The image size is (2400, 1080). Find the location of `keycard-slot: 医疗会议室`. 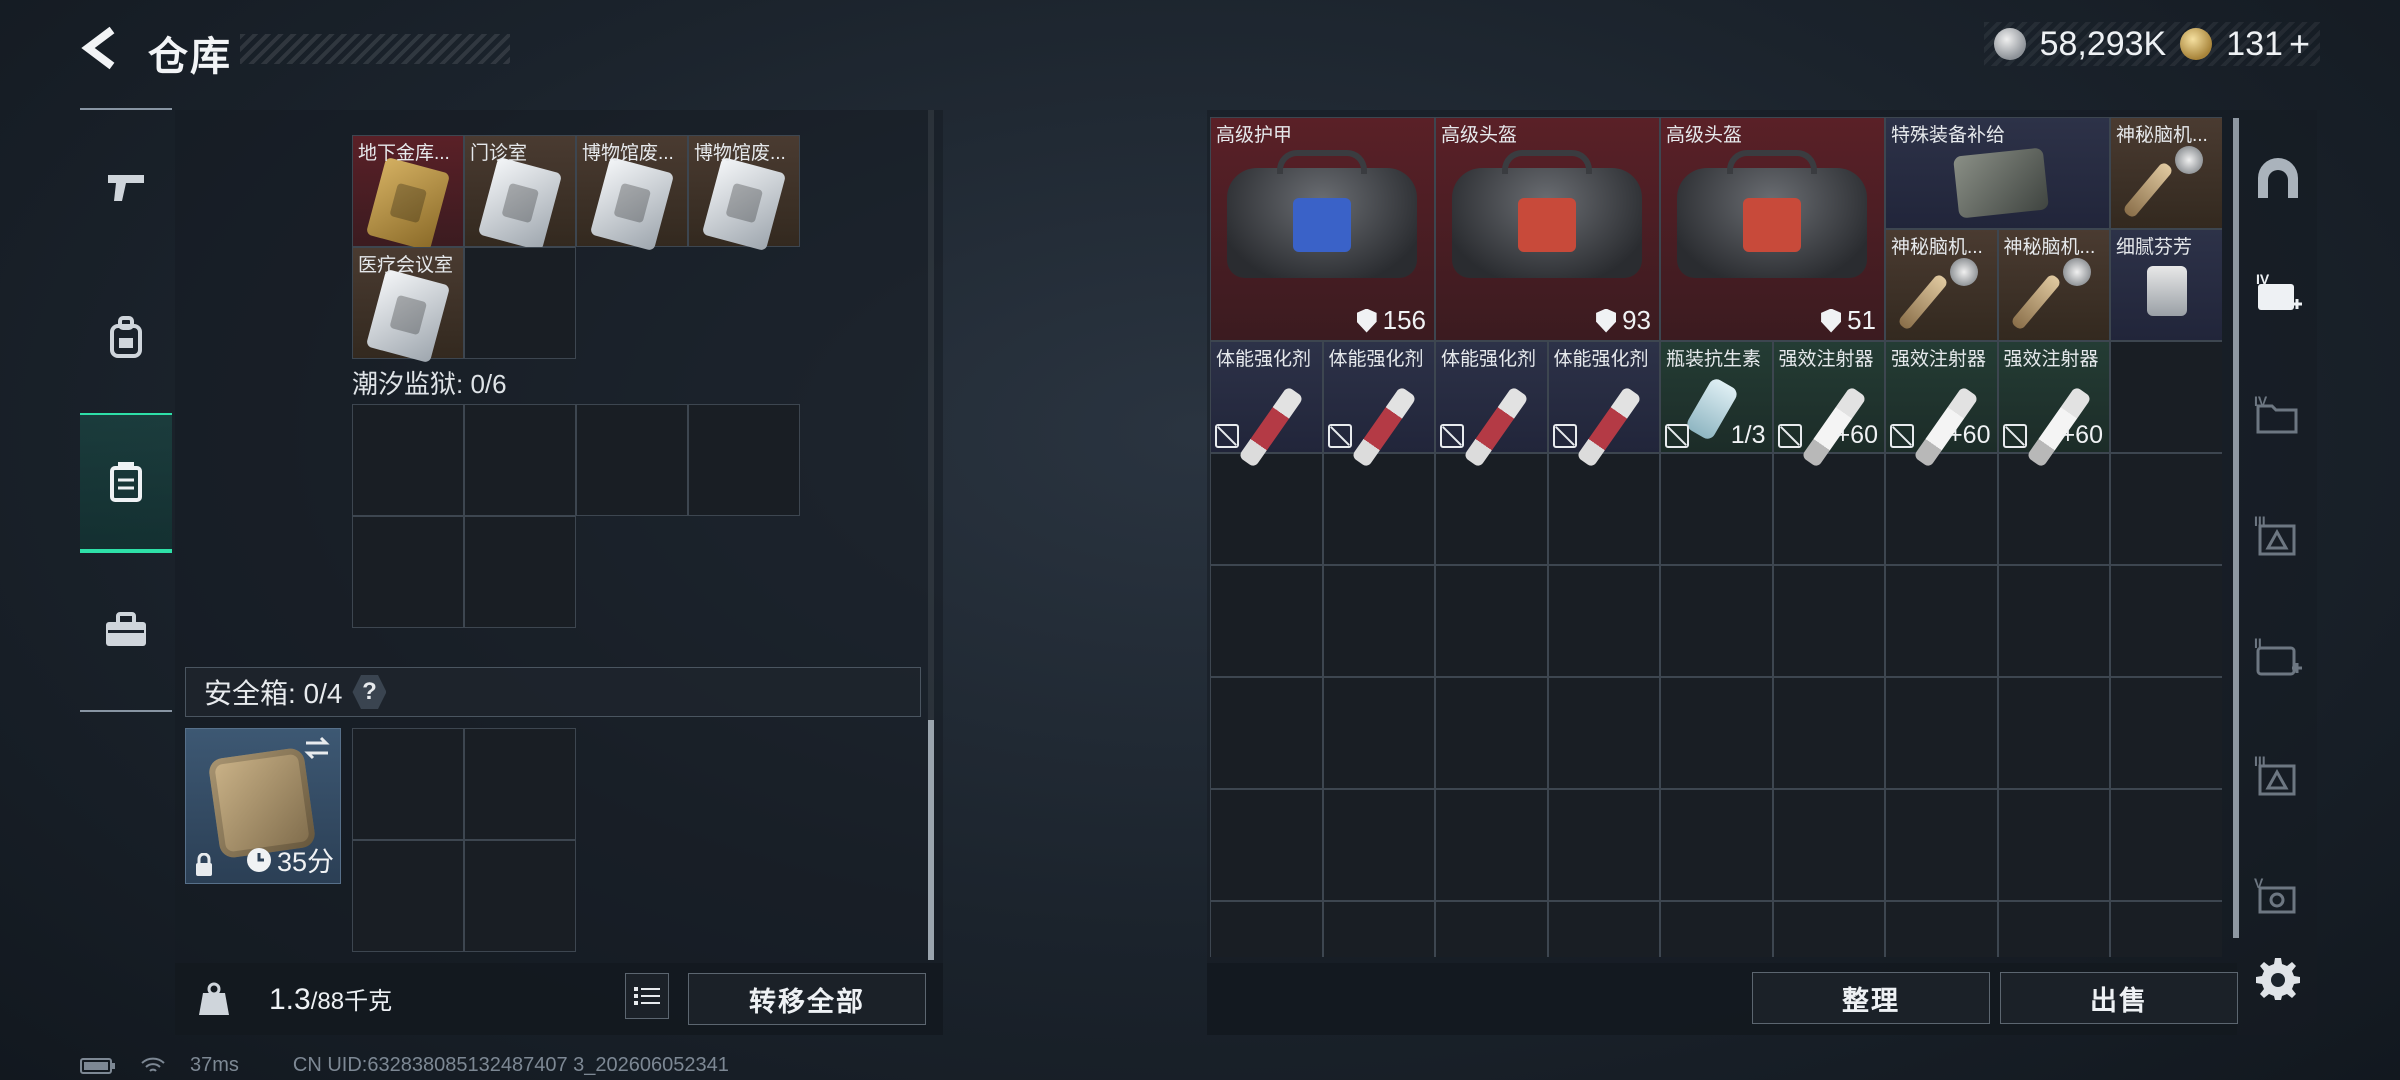

keycard-slot: 医疗会议室 is located at coordinates (408, 305).